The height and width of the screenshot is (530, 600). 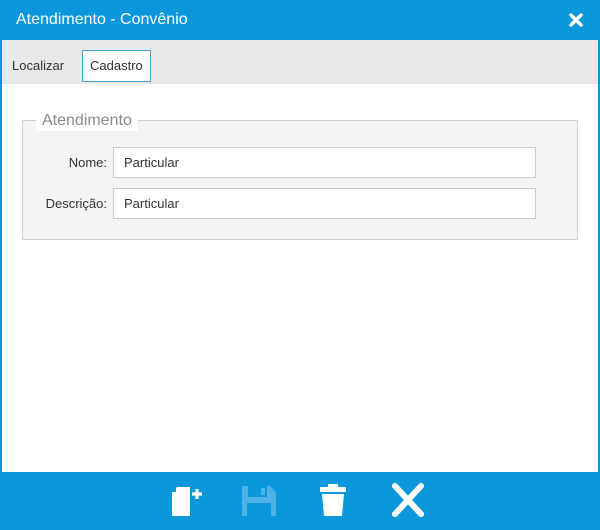 What do you see at coordinates (87, 162) in the screenshot?
I see `nome-label: Nome:` at bounding box center [87, 162].